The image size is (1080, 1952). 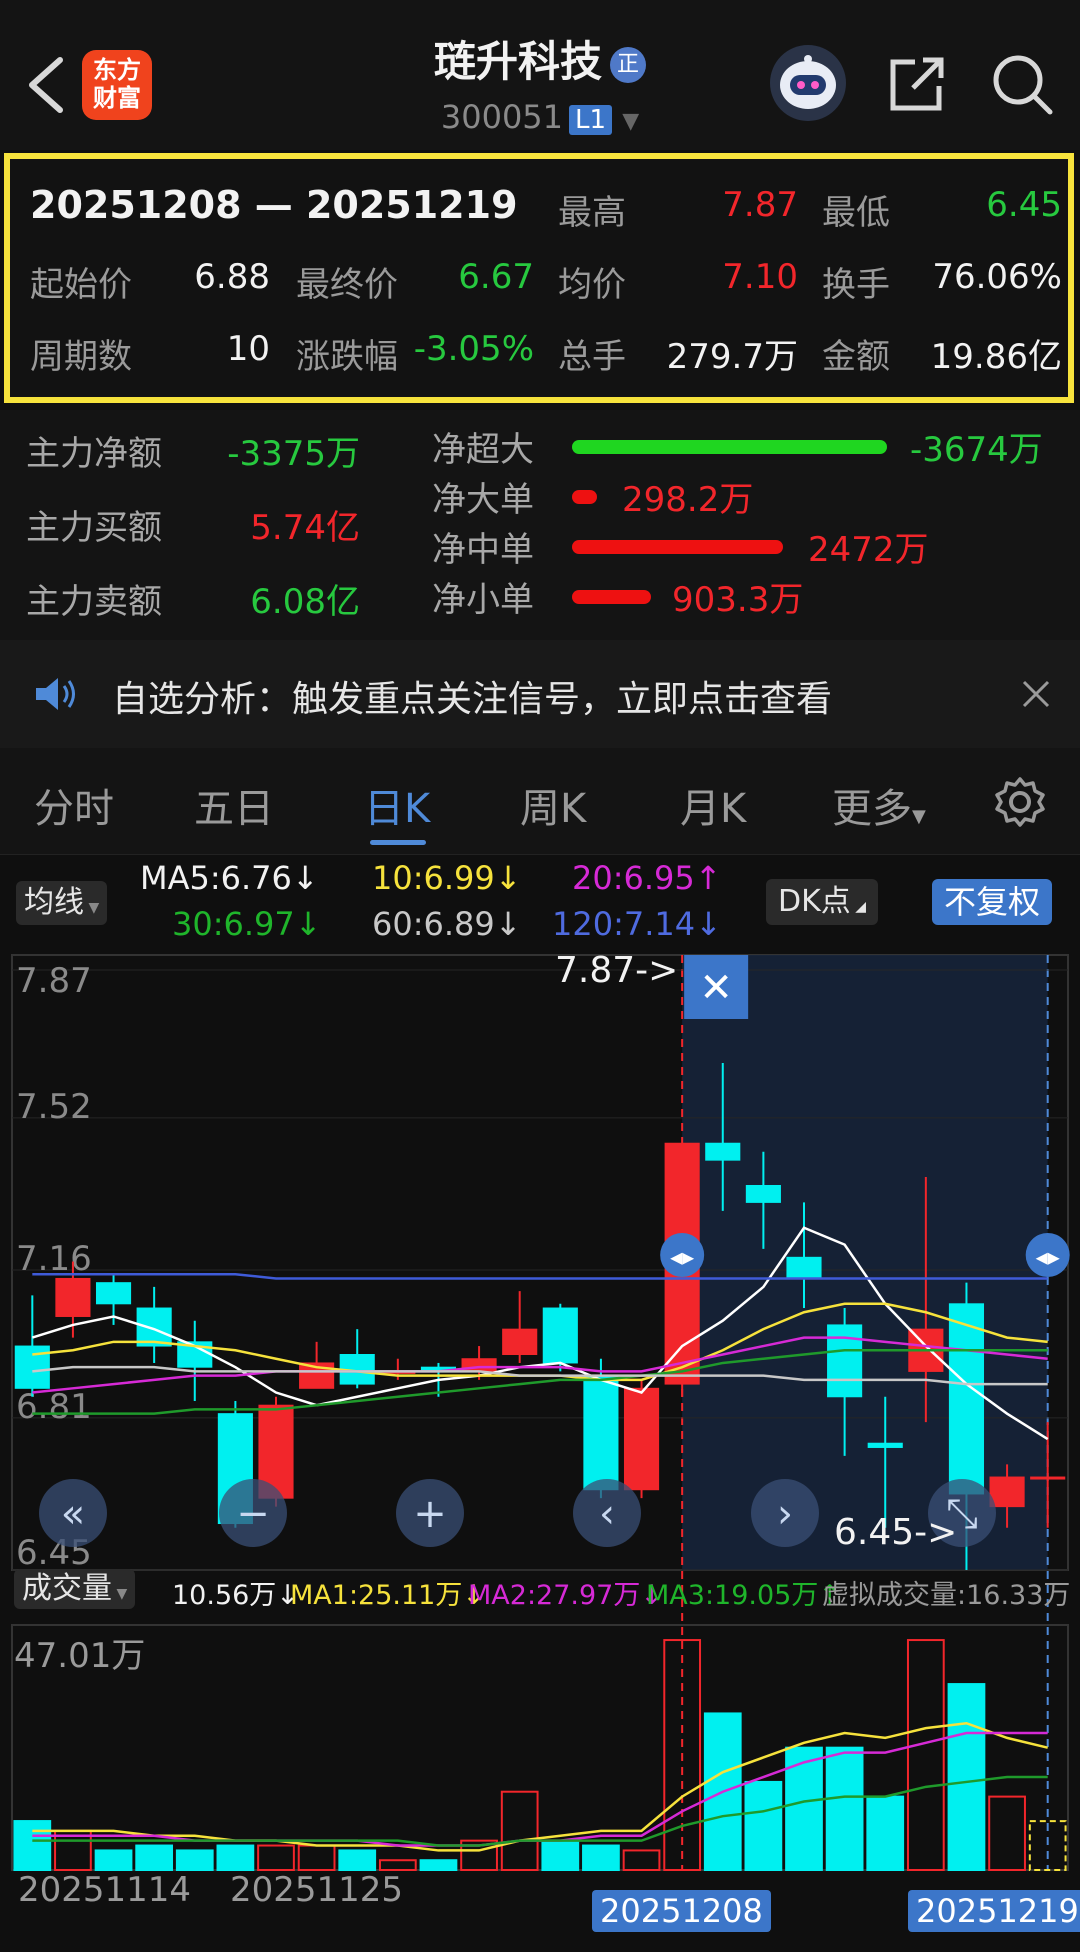 I want to click on volume-ma3: MA3:19.05万↑, so click(x=743, y=1595).